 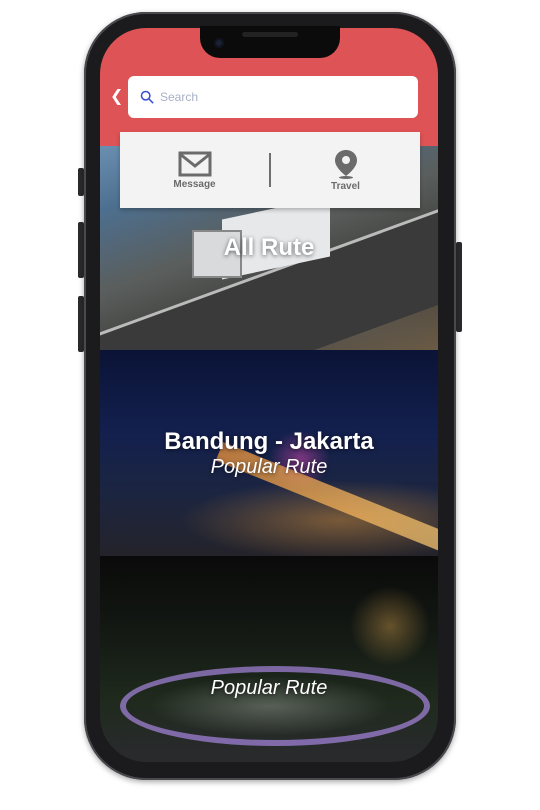 What do you see at coordinates (117, 97) in the screenshot?
I see `back-arrow-icon: ❮` at bounding box center [117, 97].